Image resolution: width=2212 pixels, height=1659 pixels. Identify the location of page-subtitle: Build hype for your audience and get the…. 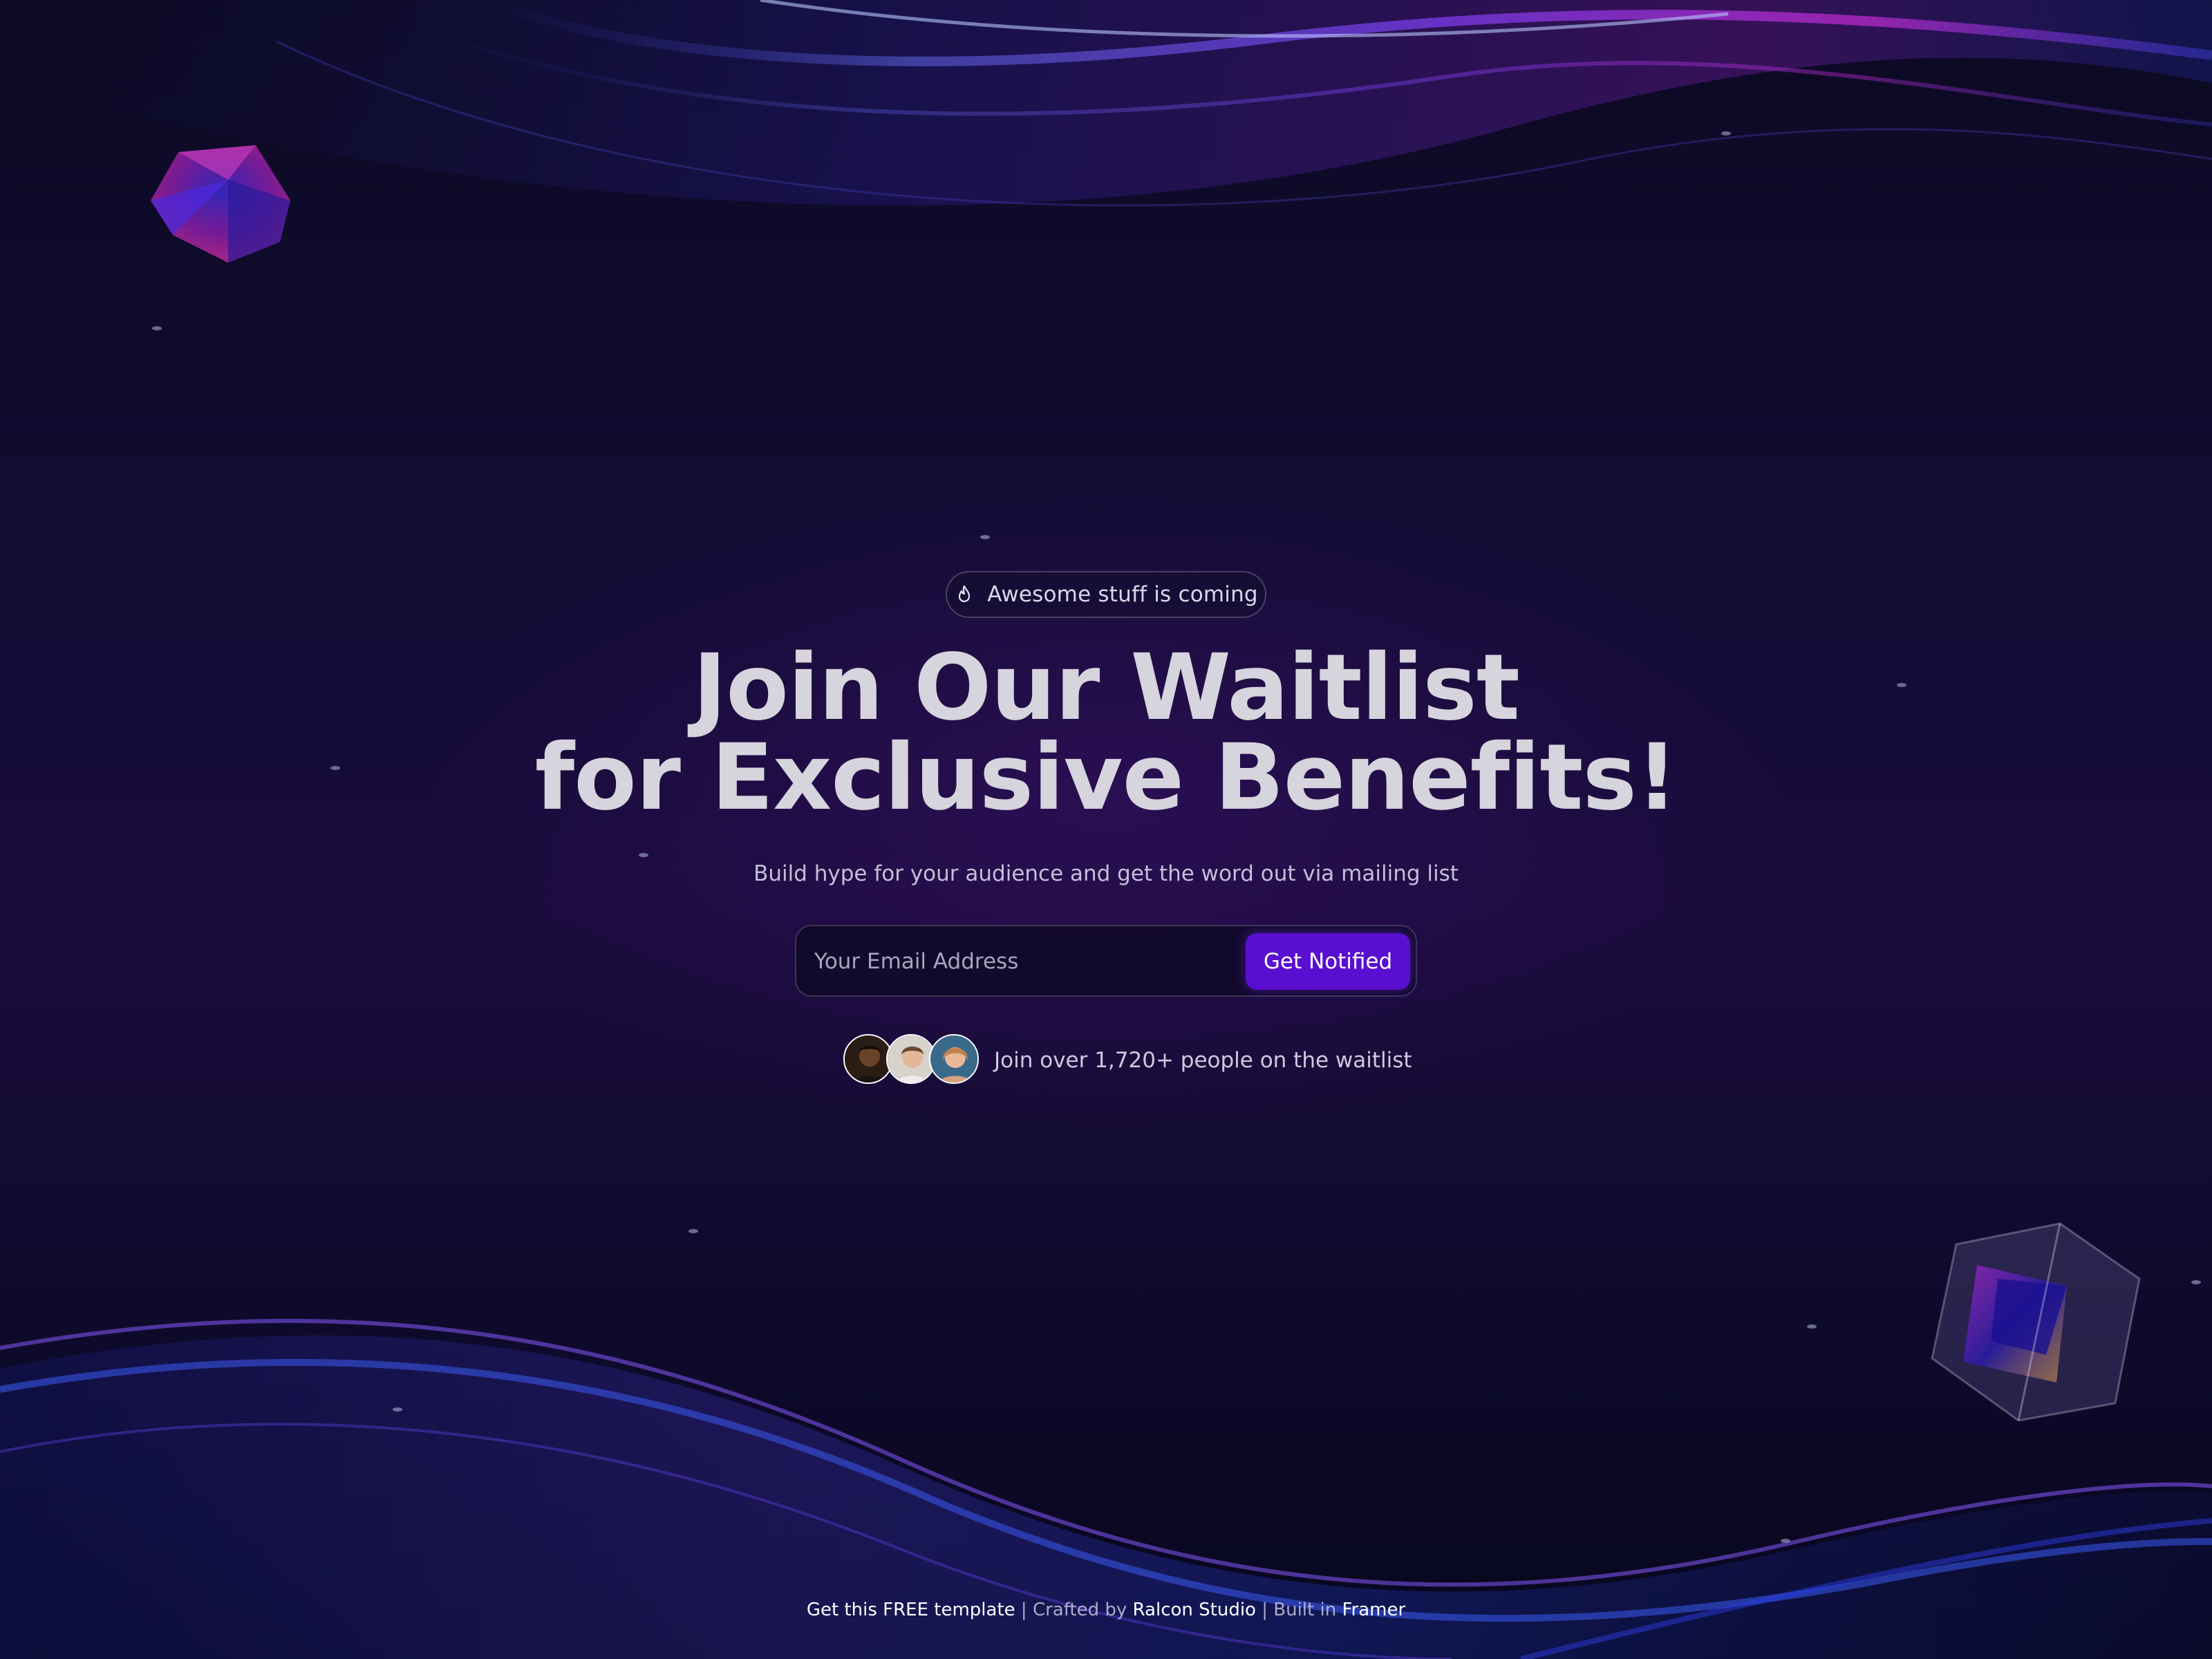
(1106, 873).